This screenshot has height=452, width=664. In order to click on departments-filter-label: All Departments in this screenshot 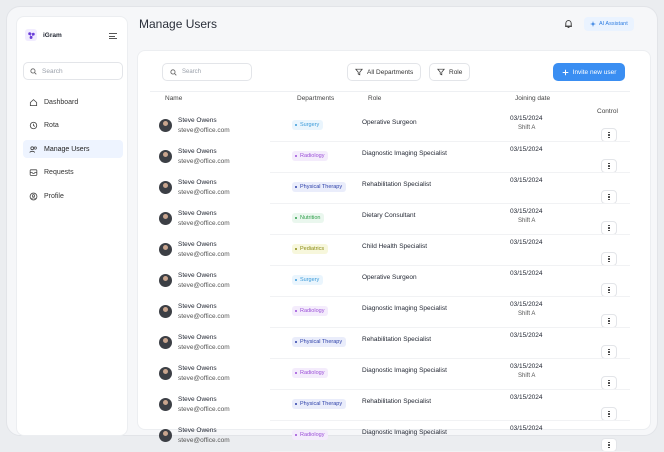, I will do `click(390, 72)`.